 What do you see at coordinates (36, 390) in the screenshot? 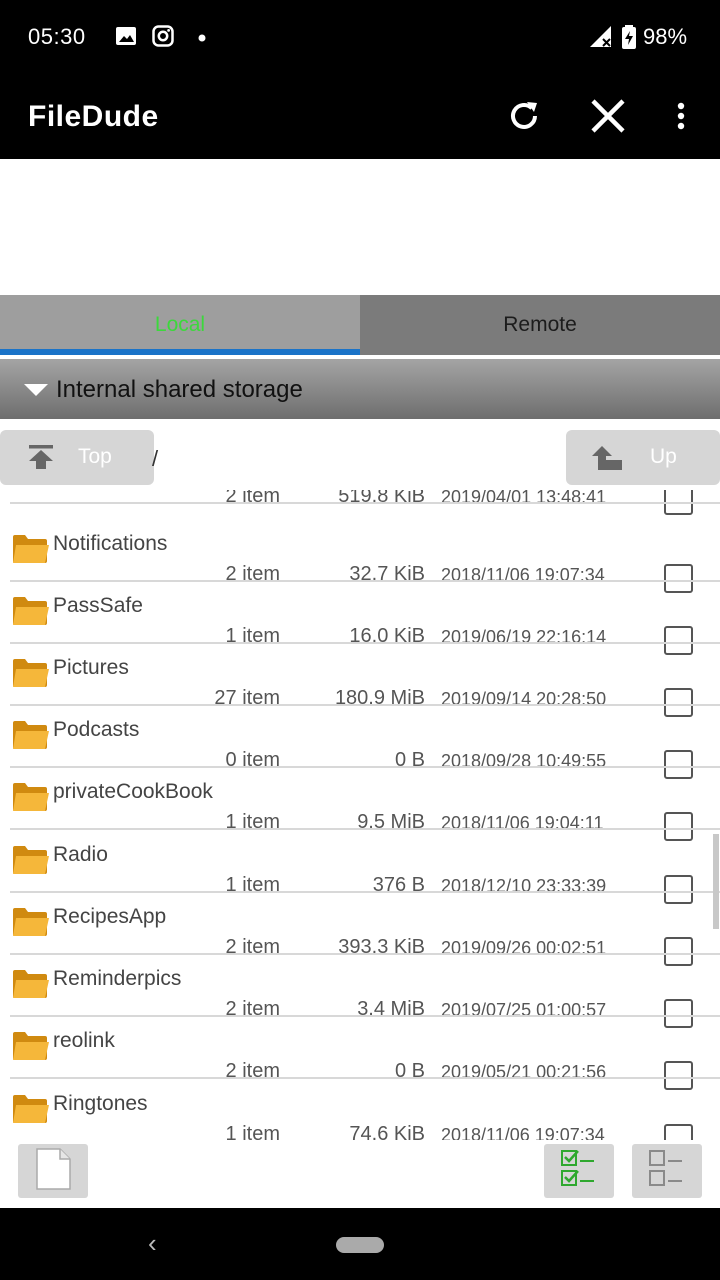
I see `triangle-down-icon` at bounding box center [36, 390].